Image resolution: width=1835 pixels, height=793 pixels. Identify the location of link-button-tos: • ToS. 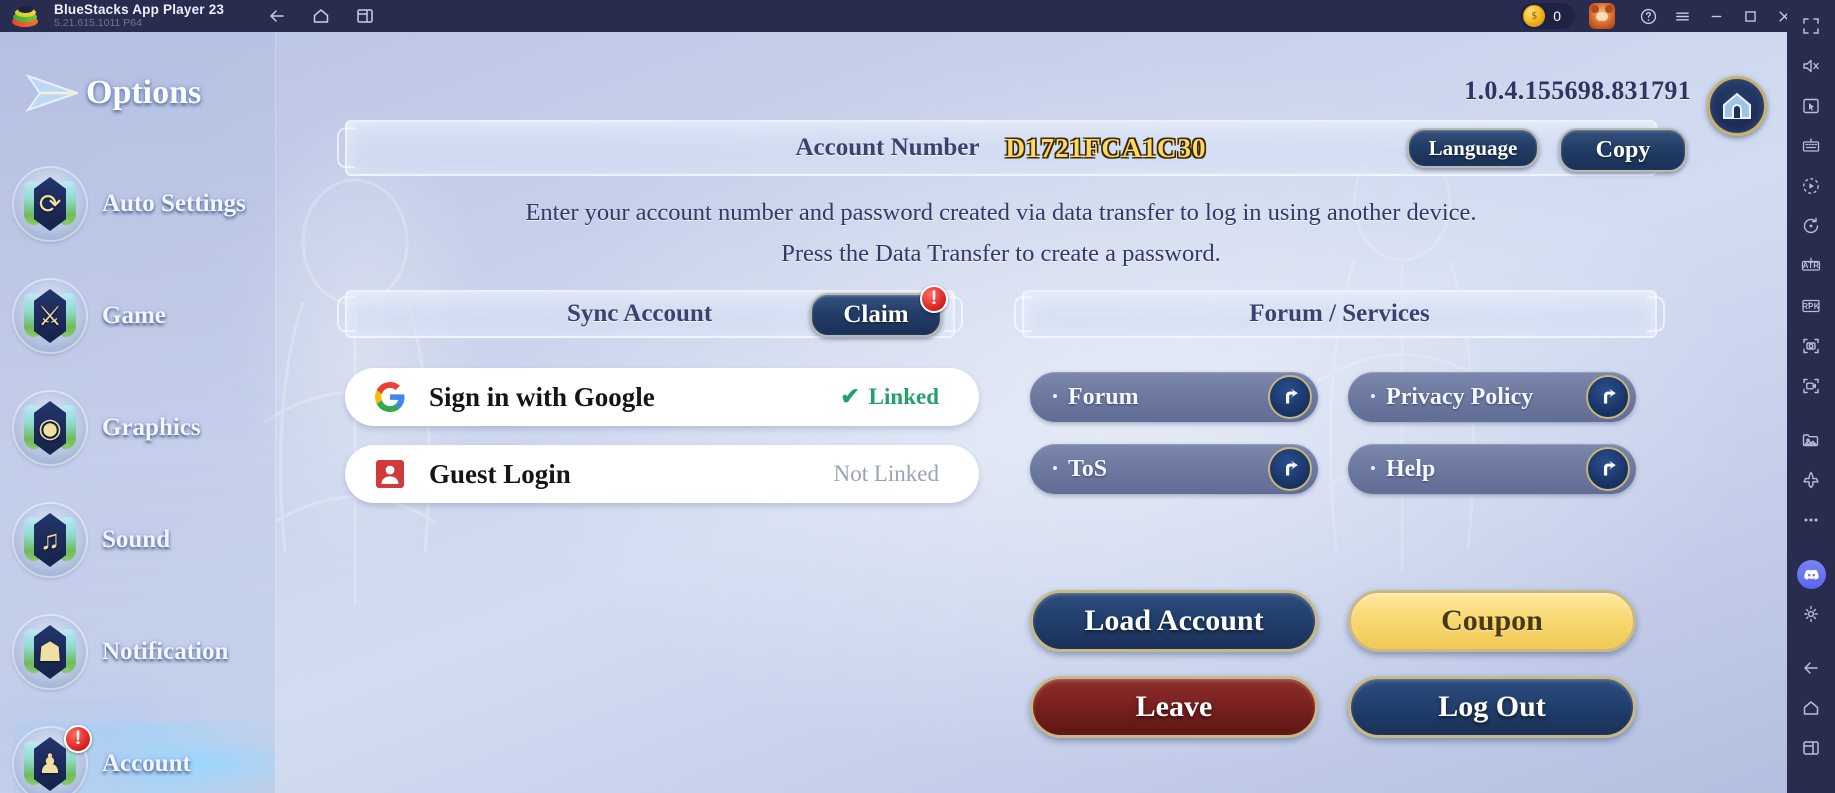
(1174, 469).